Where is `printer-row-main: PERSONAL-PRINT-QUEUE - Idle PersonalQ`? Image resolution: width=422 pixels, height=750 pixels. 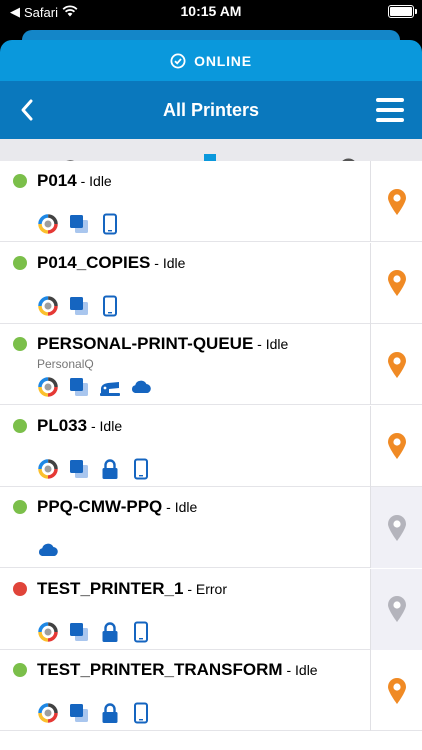
printer-row-main: PERSONAL-PRINT-QUEUE - Idle PersonalQ is located at coordinates (185, 364).